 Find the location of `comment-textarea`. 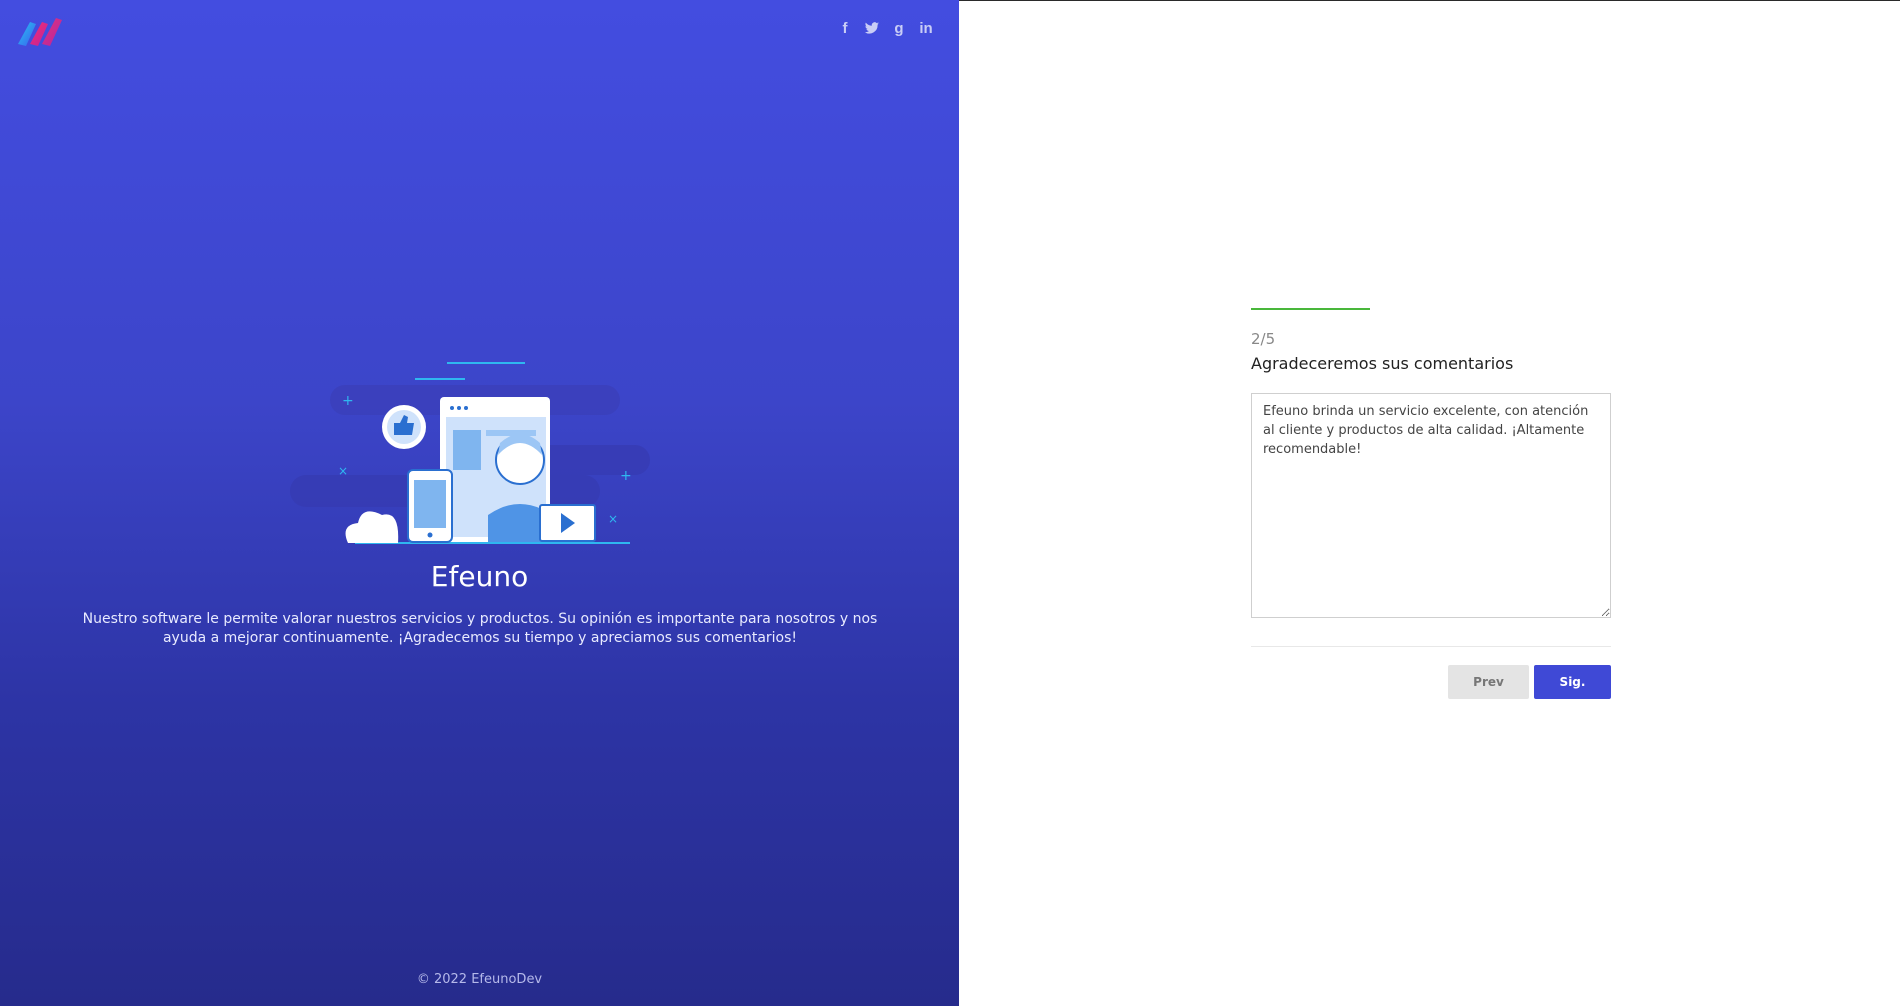

comment-textarea is located at coordinates (1431, 505).